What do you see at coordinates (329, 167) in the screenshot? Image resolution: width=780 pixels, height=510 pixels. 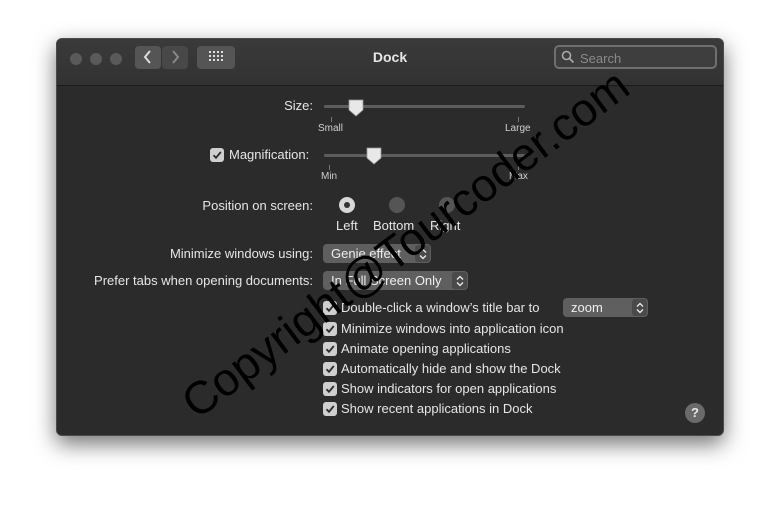 I see `magnification-tick-min` at bounding box center [329, 167].